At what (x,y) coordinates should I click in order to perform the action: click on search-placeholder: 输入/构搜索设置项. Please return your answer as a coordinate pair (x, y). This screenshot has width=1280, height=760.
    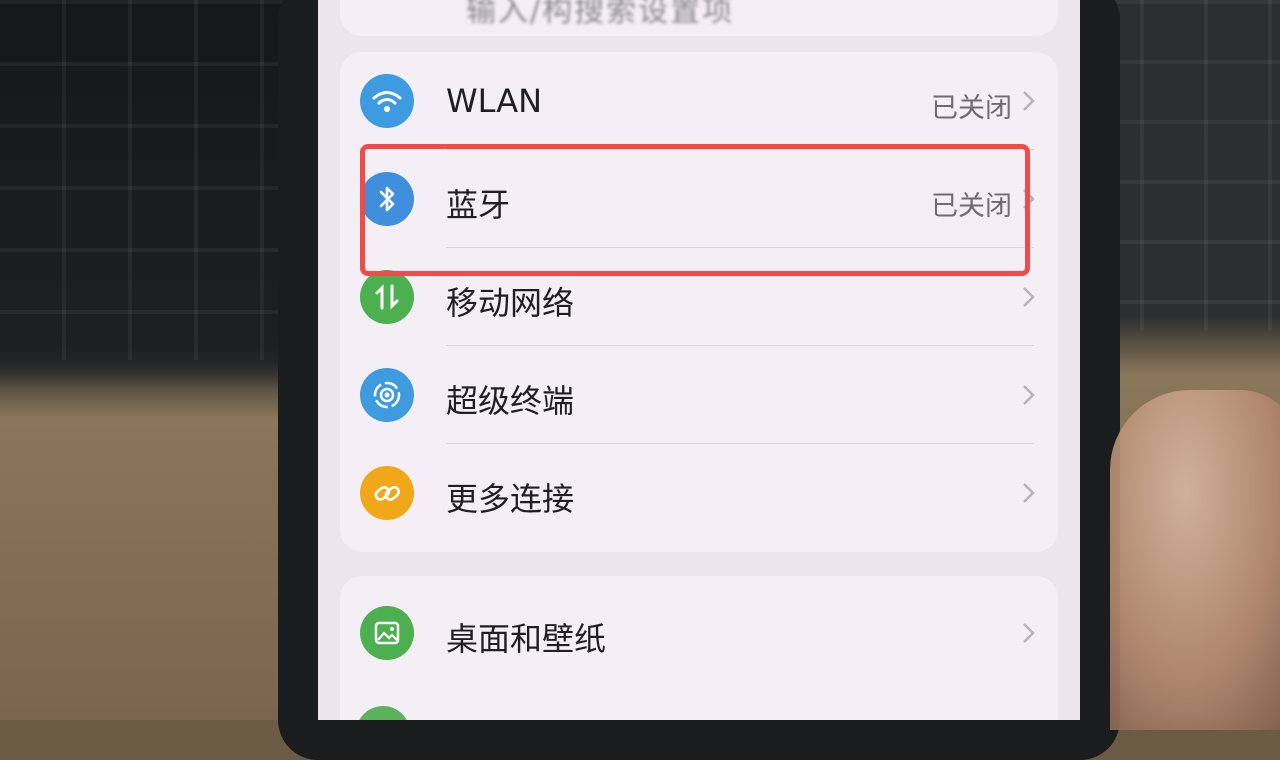
    Looking at the image, I should click on (600, 14).